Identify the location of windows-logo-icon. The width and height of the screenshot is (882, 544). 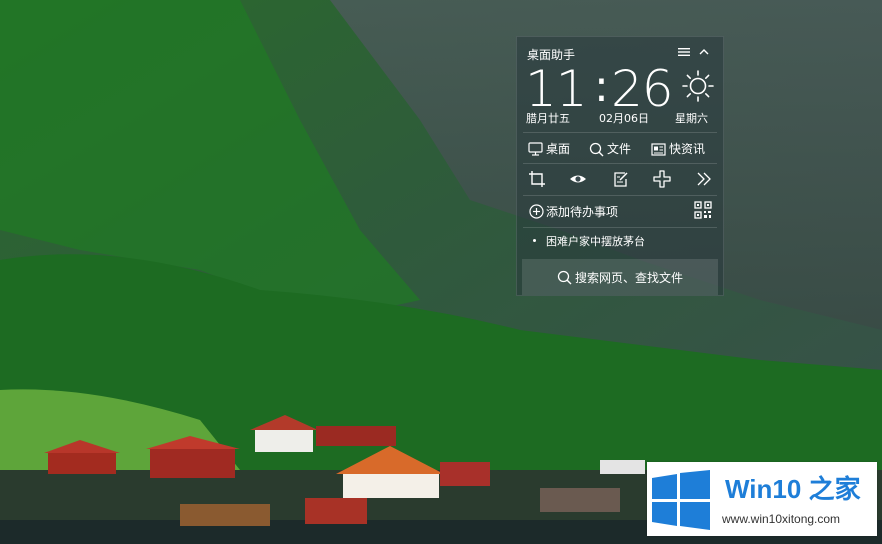
(681, 500).